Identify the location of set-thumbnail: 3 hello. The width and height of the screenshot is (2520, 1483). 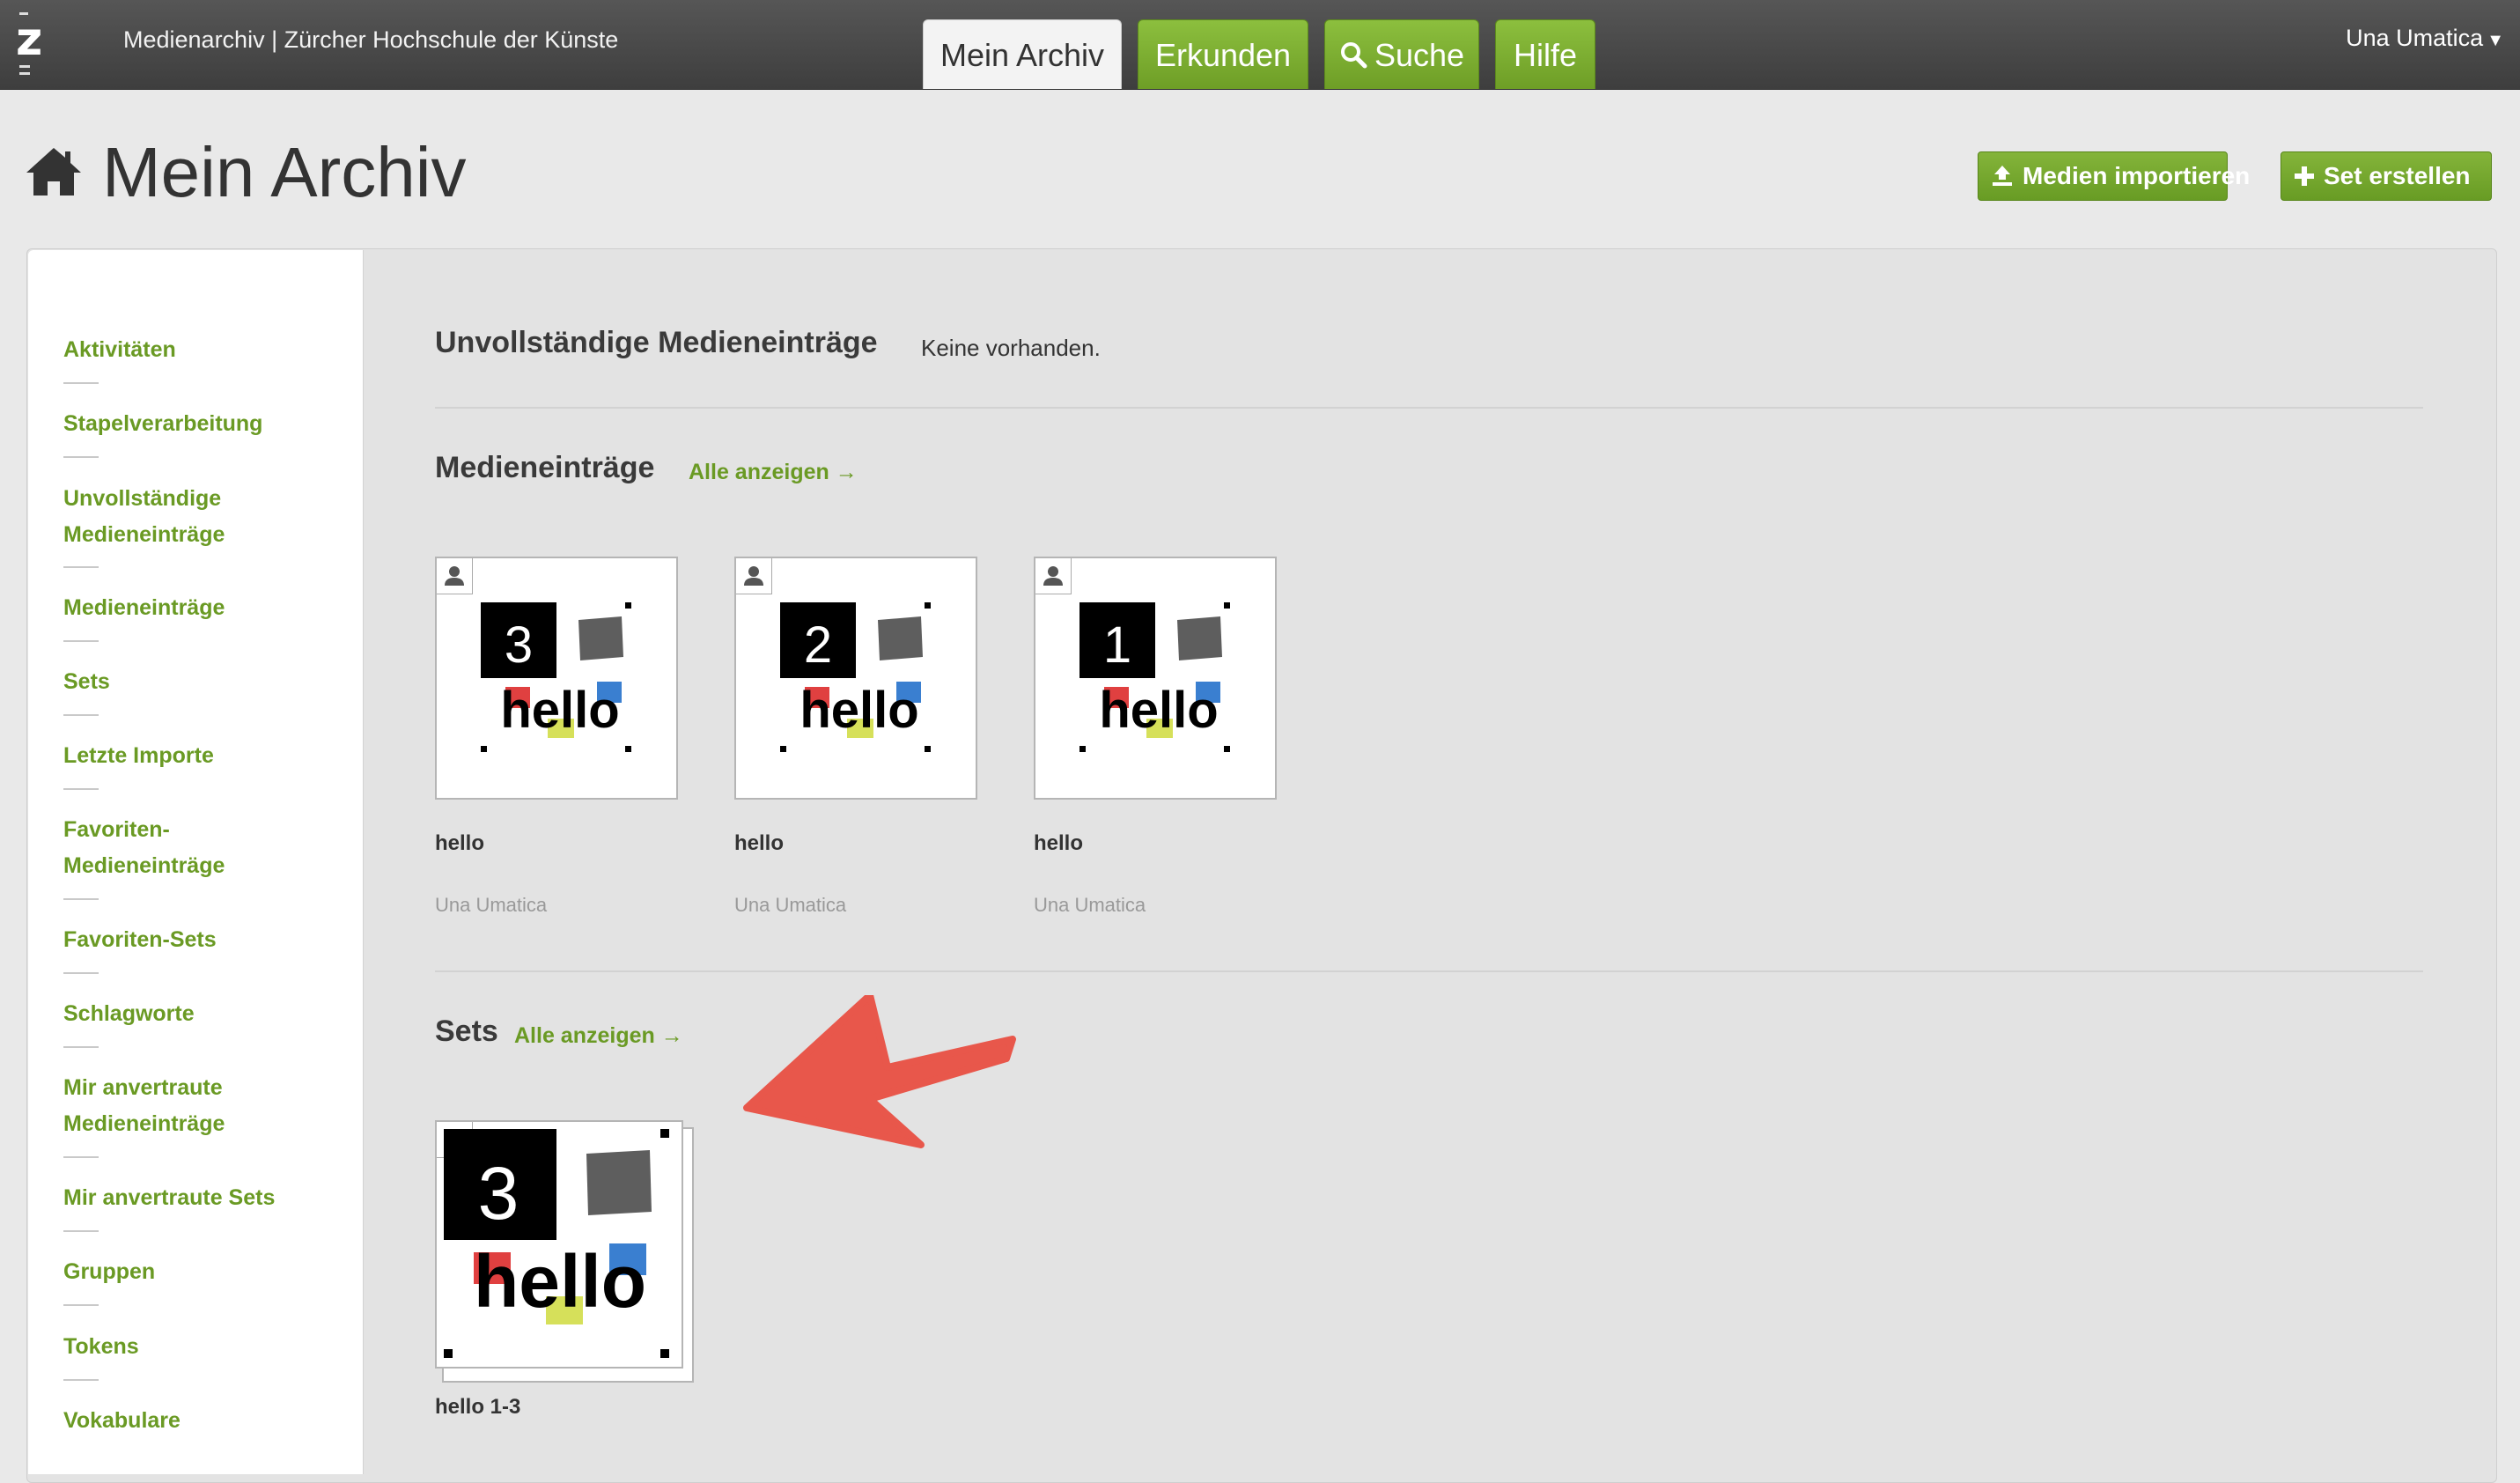
(559, 1244).